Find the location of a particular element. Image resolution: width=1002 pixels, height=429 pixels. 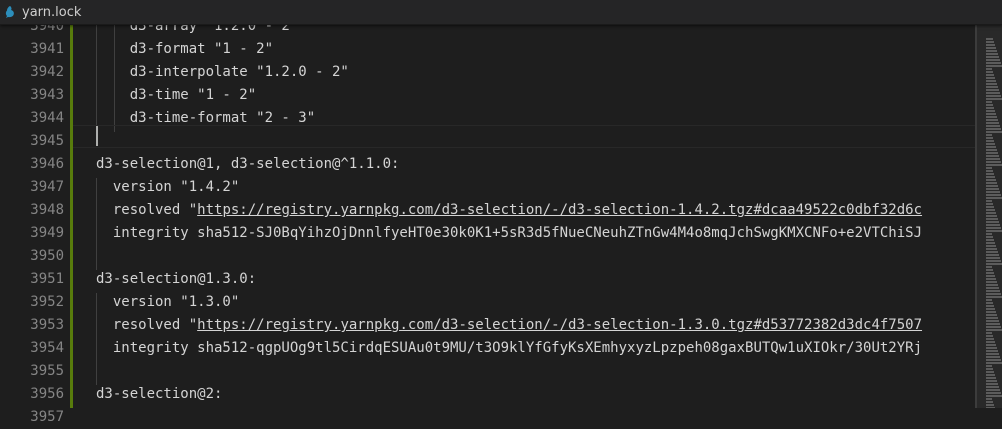

code-line: d3-interpolate "1.2.0 - 2" is located at coordinates (222, 72).